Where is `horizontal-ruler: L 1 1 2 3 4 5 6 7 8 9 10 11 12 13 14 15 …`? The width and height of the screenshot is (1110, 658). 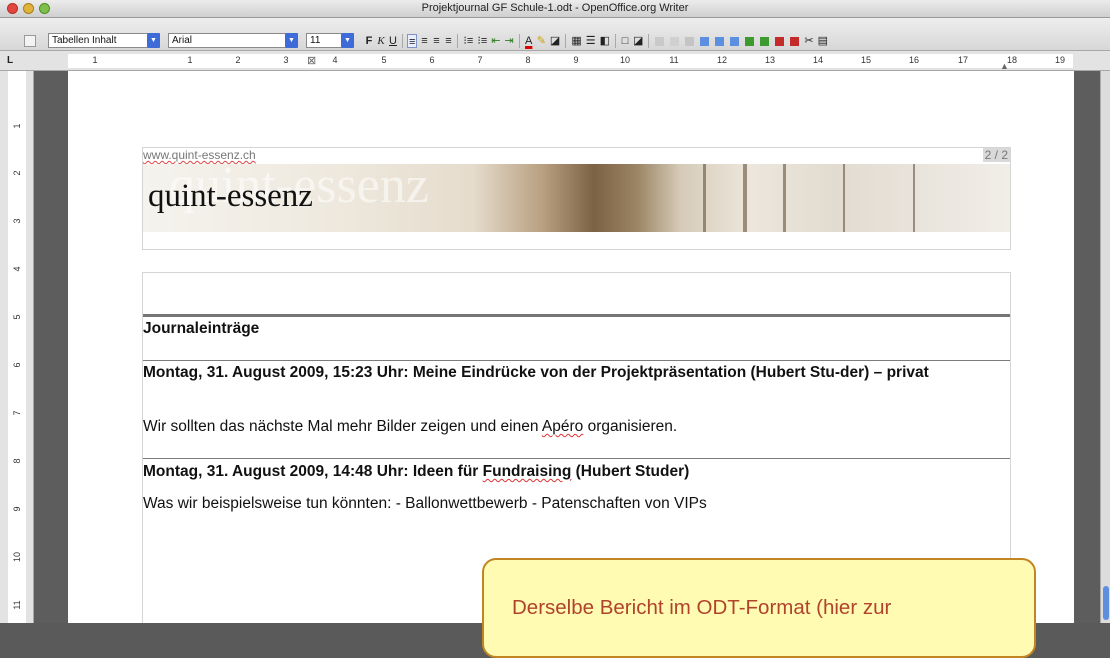
horizontal-ruler: L 1 1 2 3 4 5 6 7 8 9 10 11 12 13 14 15 … is located at coordinates (555, 61).